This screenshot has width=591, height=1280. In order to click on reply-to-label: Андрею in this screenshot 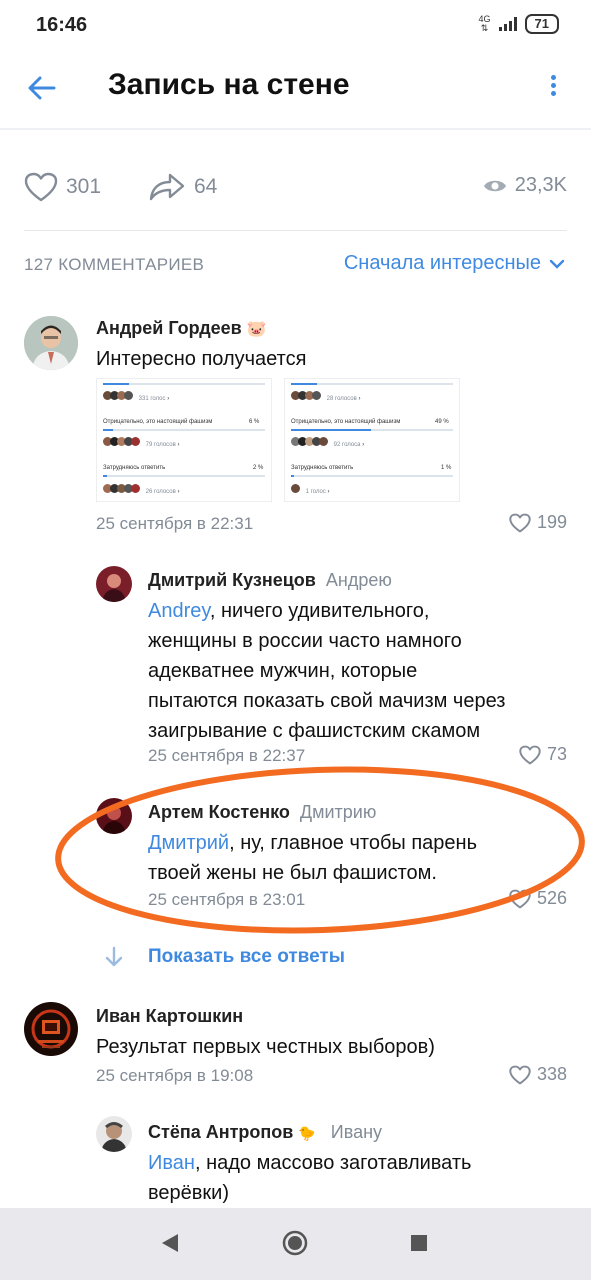, I will do `click(359, 580)`.